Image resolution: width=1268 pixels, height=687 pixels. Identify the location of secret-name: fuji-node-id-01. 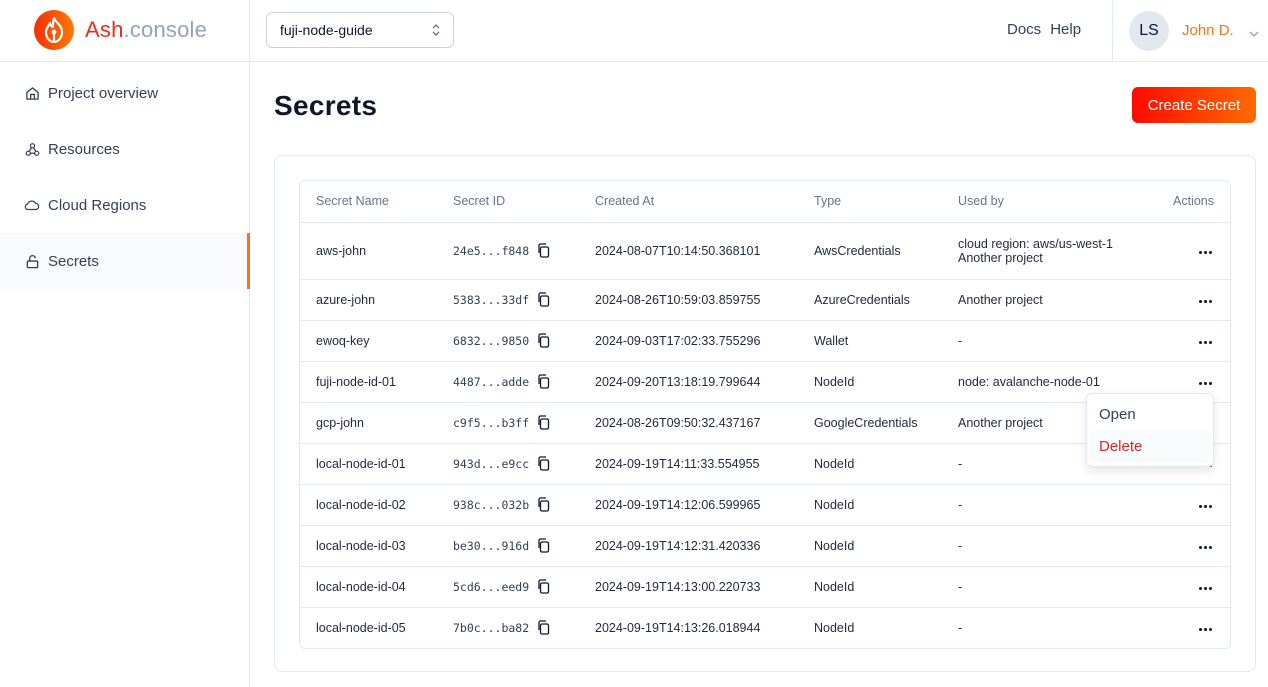
(376, 382).